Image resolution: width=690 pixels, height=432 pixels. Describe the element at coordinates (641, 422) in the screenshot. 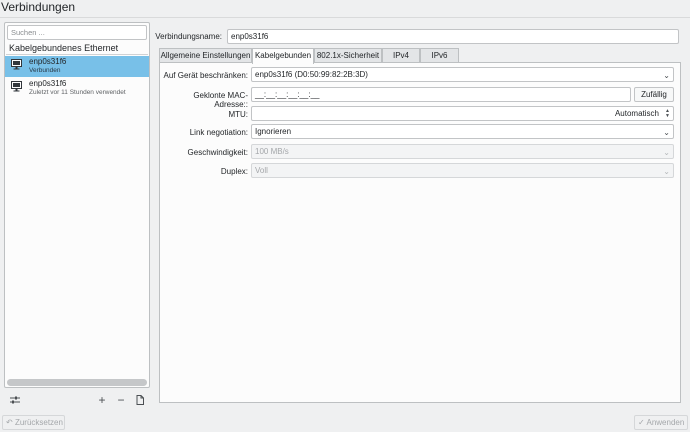

I see `checkmark-icon: ✓` at that location.